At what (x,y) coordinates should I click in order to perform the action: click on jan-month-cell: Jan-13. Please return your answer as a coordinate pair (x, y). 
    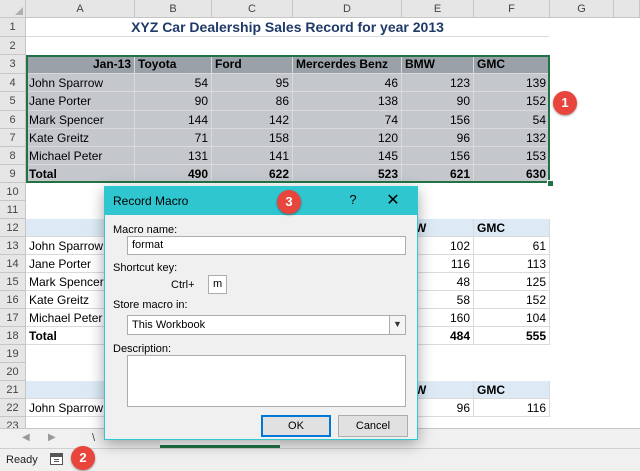
    Looking at the image, I should click on (80, 64).